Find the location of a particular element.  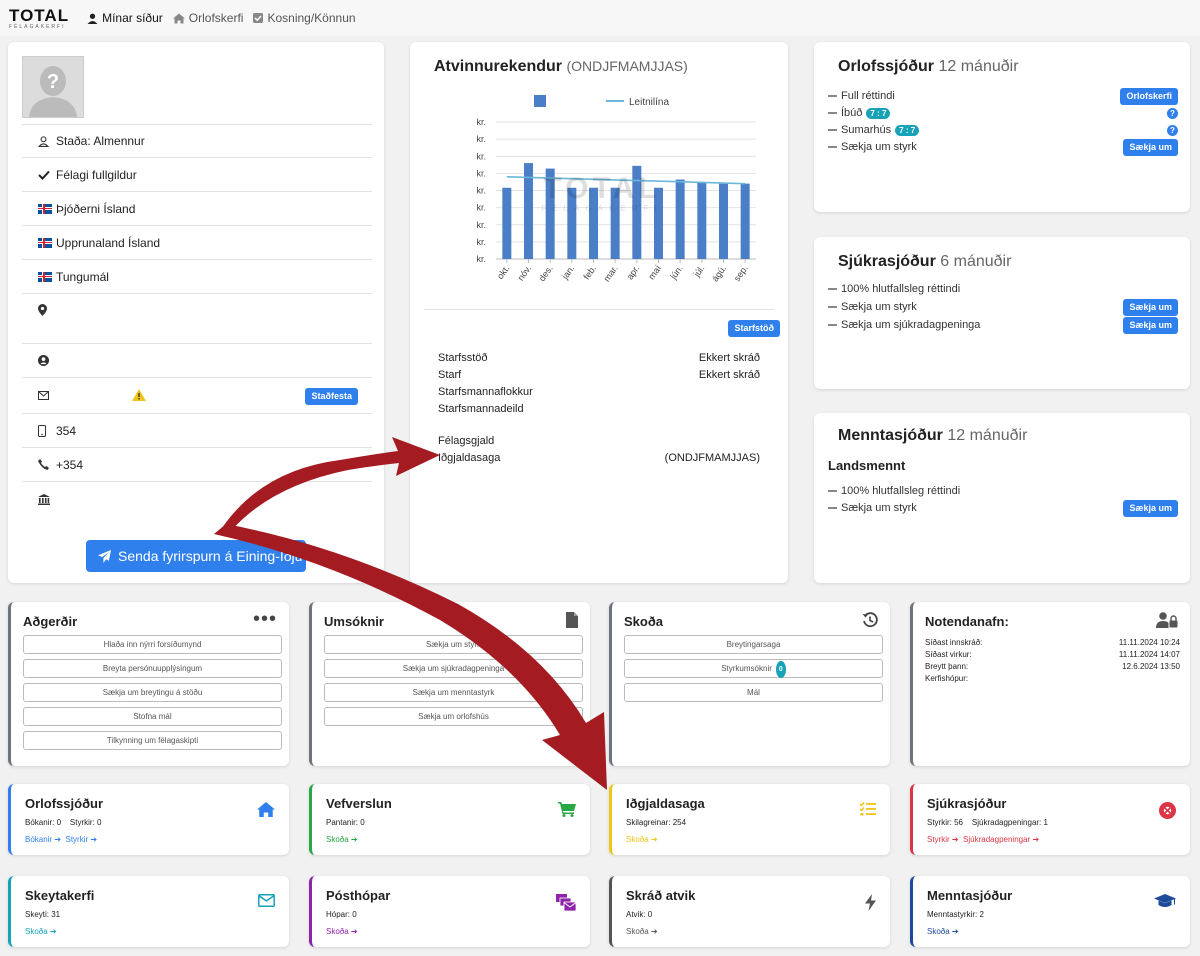

fund-row: Íbúð 7 : 7? is located at coordinates (1003, 113).